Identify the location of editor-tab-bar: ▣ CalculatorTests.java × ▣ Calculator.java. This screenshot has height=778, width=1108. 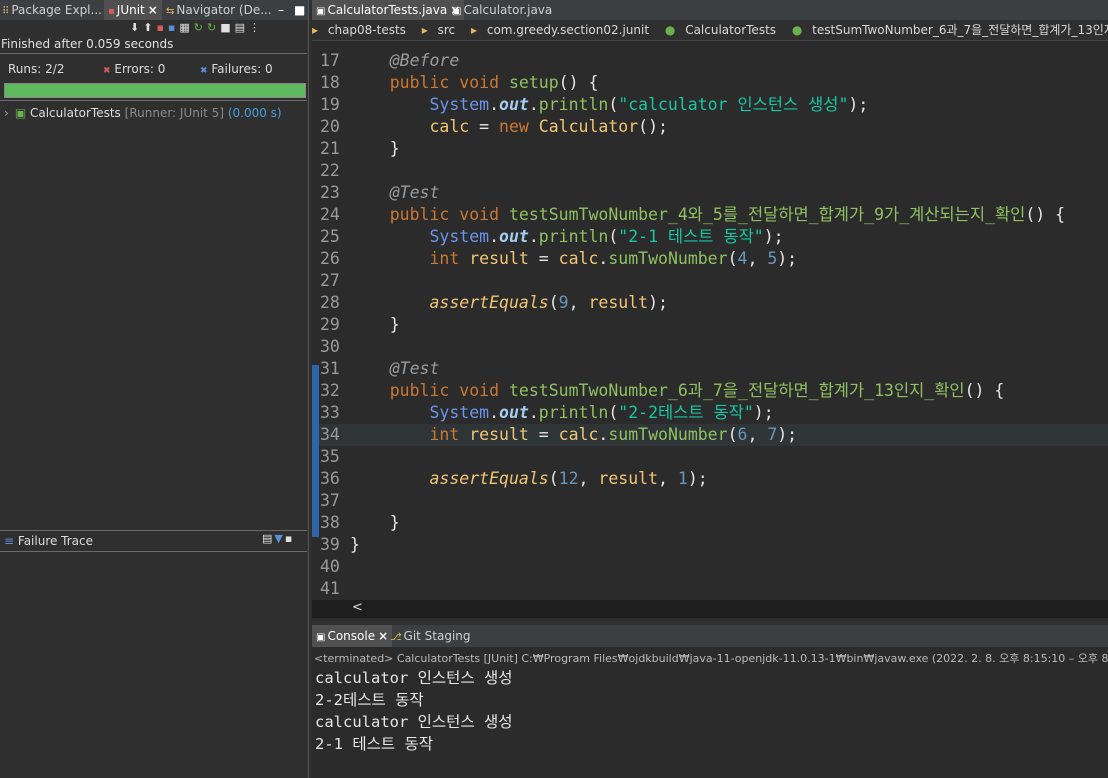
(710, 10).